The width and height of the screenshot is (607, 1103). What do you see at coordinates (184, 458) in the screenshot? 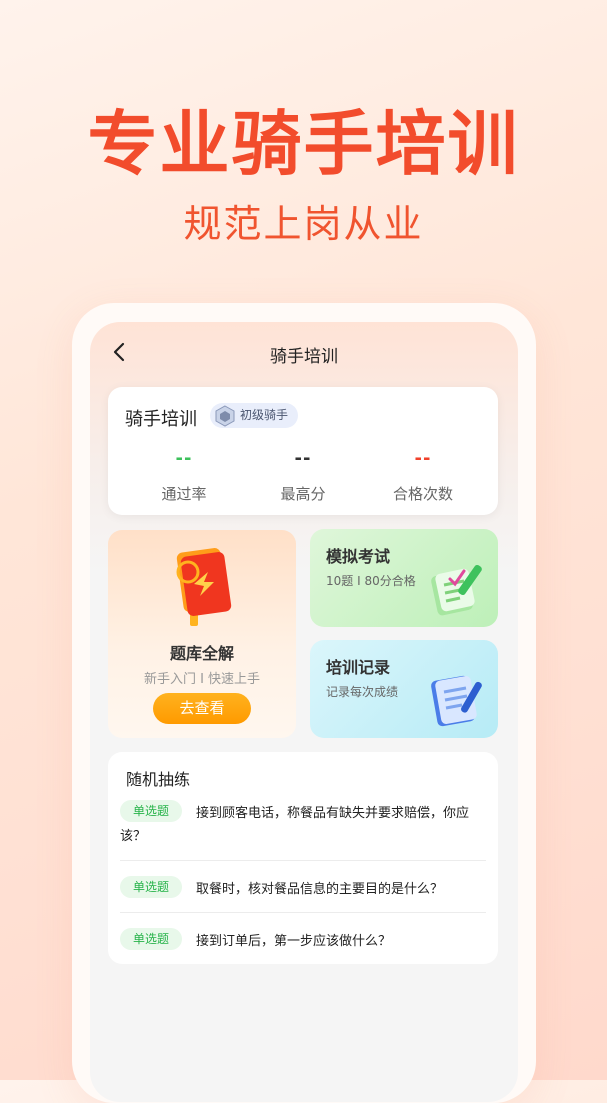
I see `stat-pass-rate-value: --` at bounding box center [184, 458].